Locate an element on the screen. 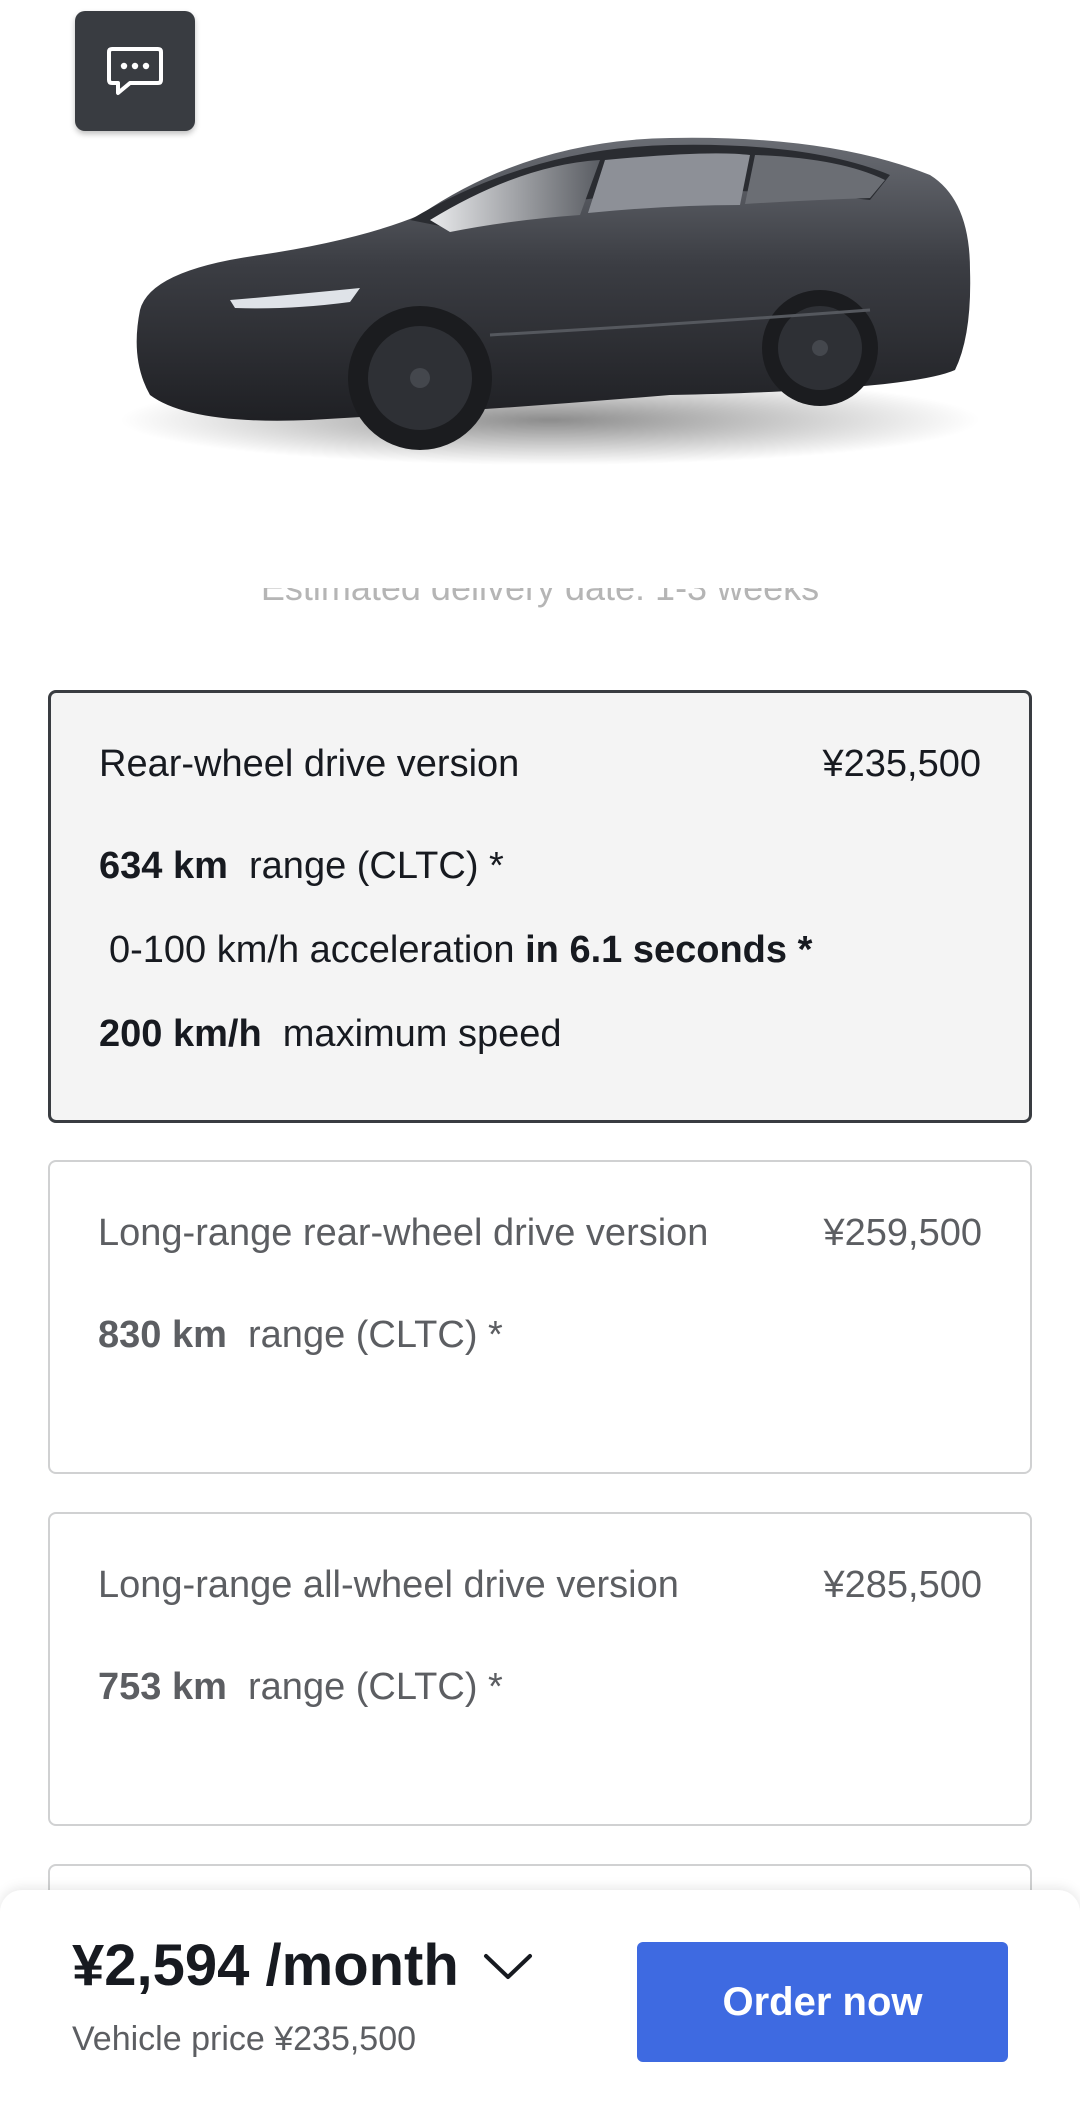 The height and width of the screenshot is (2109, 1080). chevron-down-icon is located at coordinates (507, 1966).